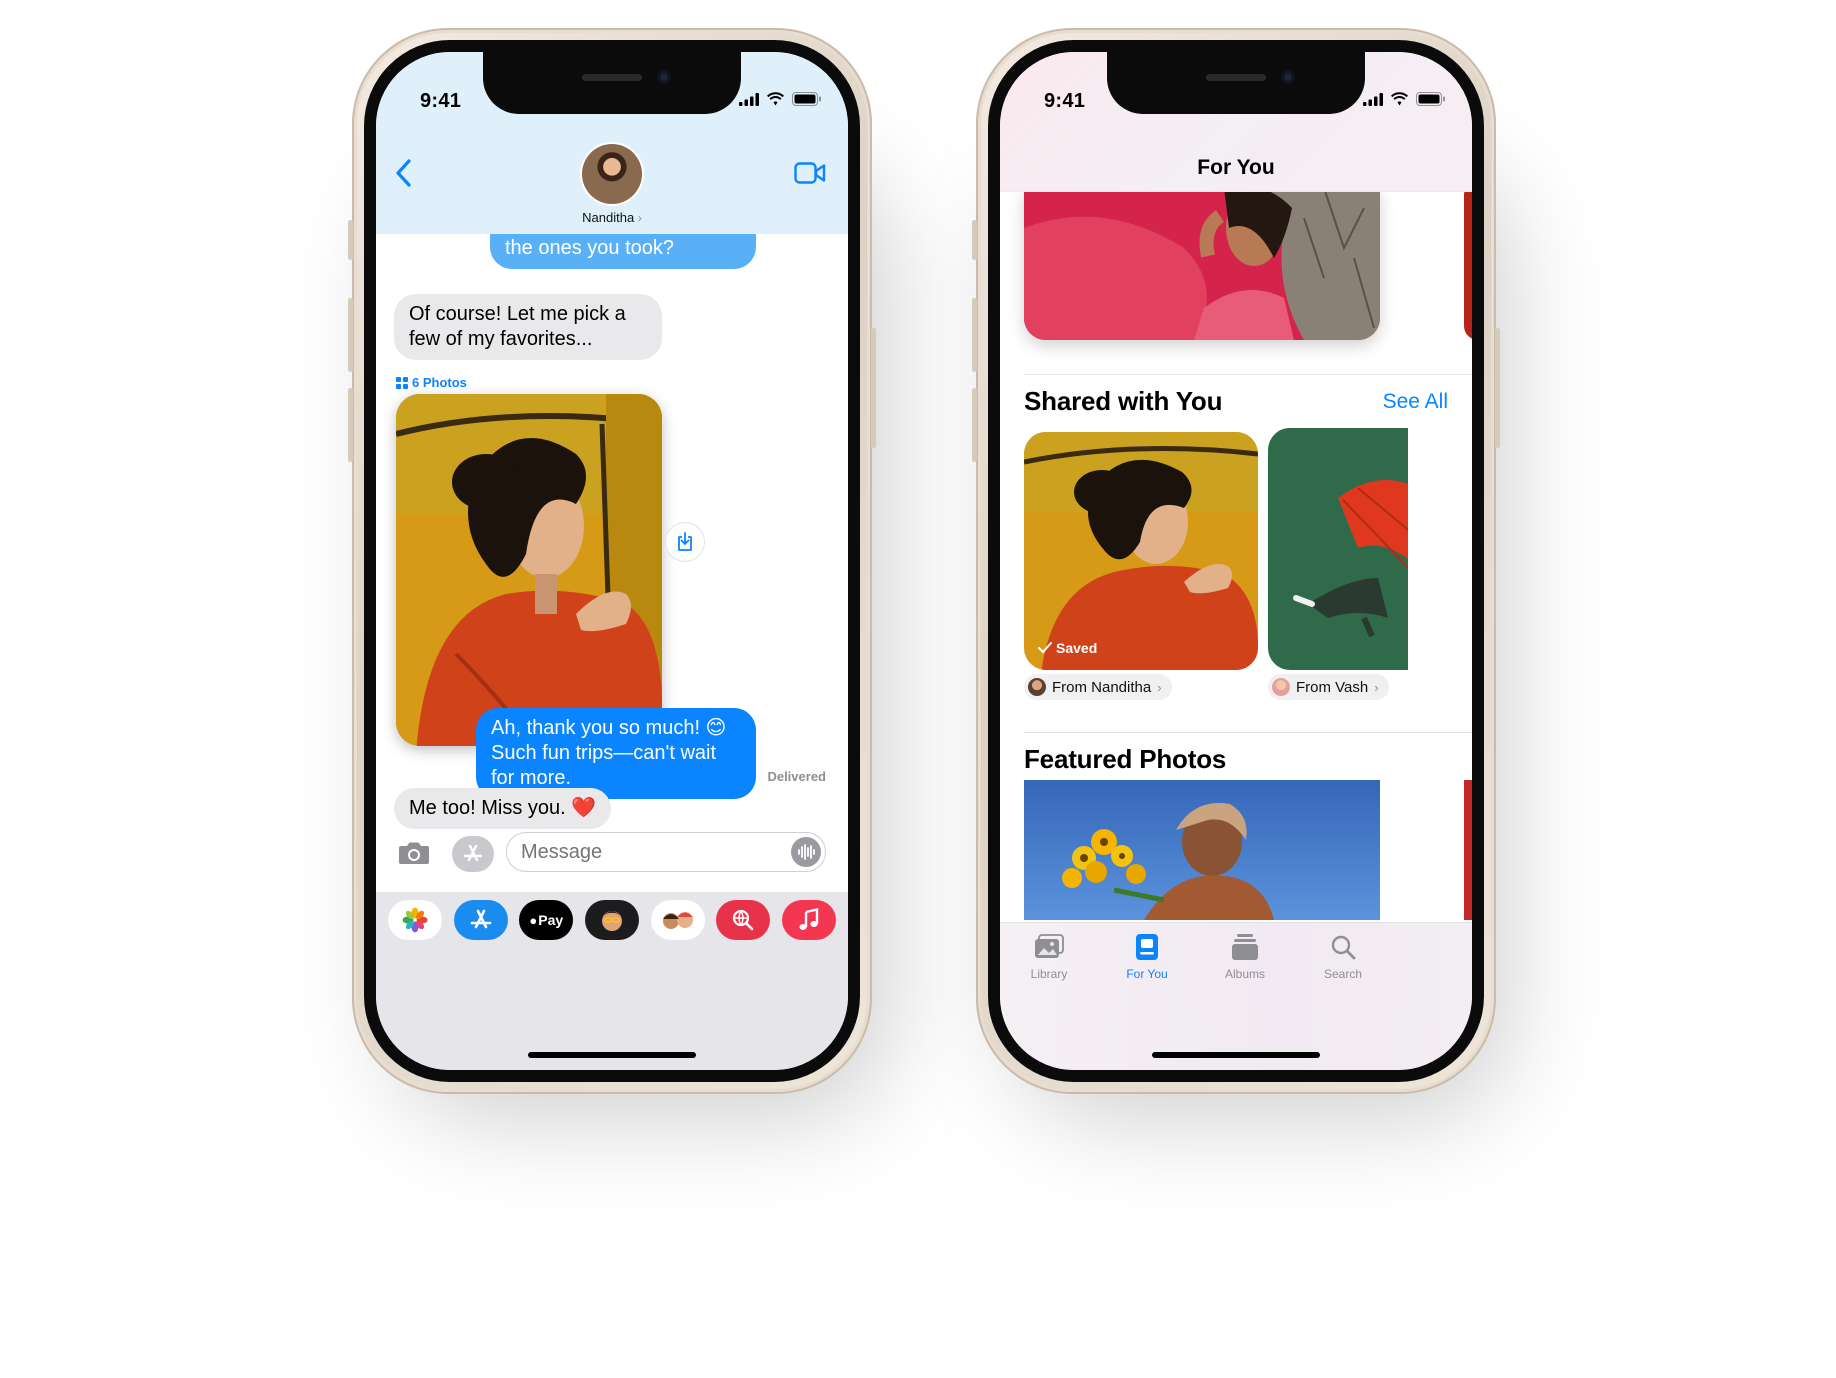 This screenshot has height=1378, width=1836. I want to click on tab-albums: Albums, so click(1245, 956).